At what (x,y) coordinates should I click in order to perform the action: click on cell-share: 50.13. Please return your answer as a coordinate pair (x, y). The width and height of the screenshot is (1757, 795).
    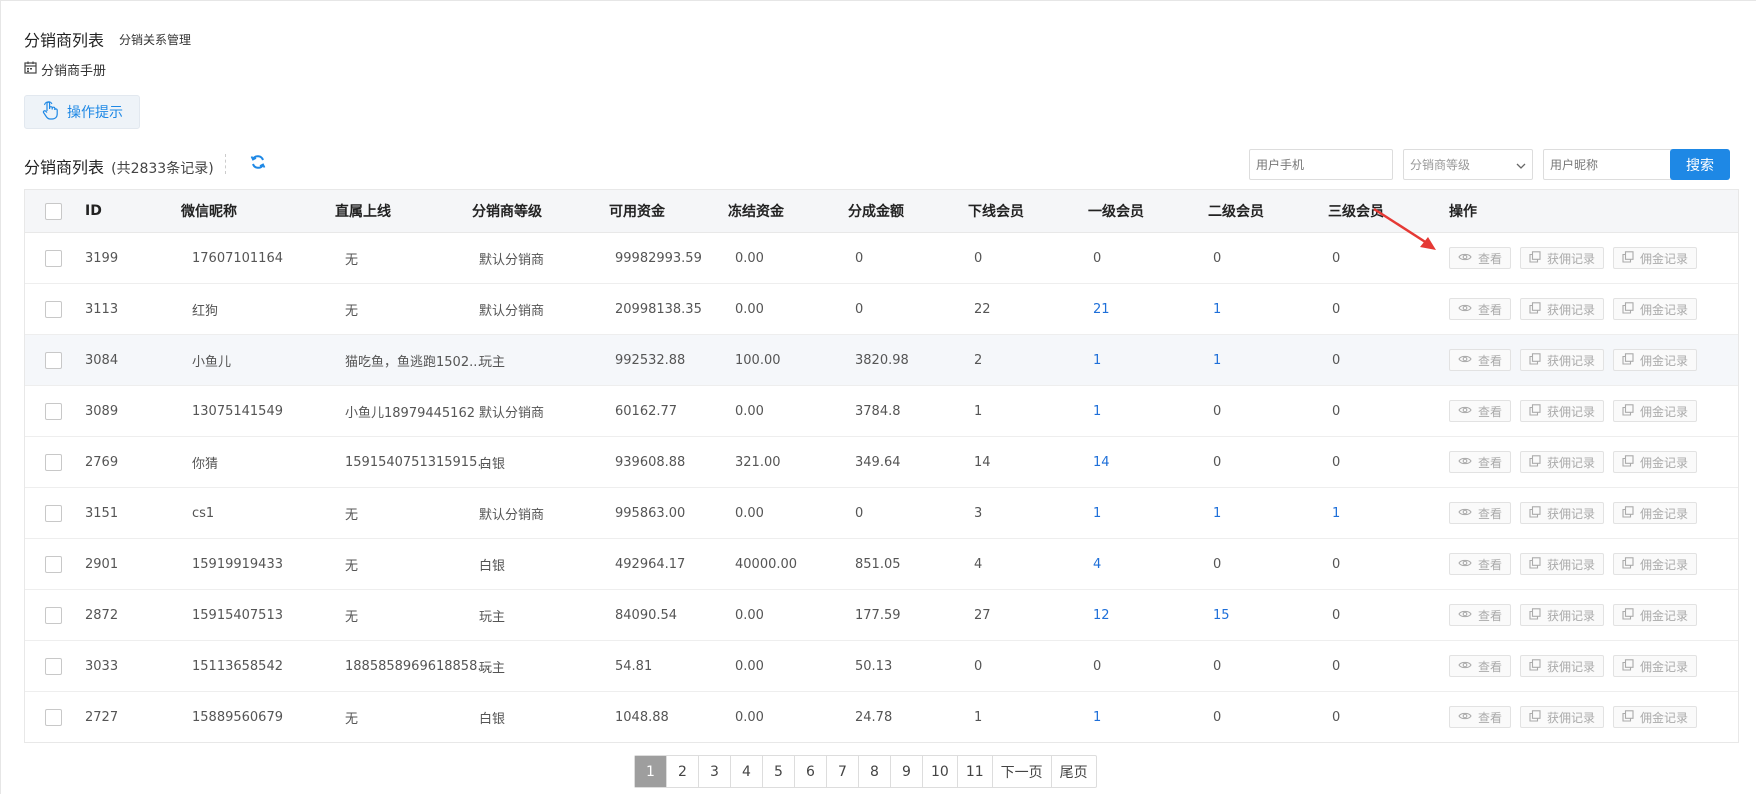
    Looking at the image, I should click on (874, 666).